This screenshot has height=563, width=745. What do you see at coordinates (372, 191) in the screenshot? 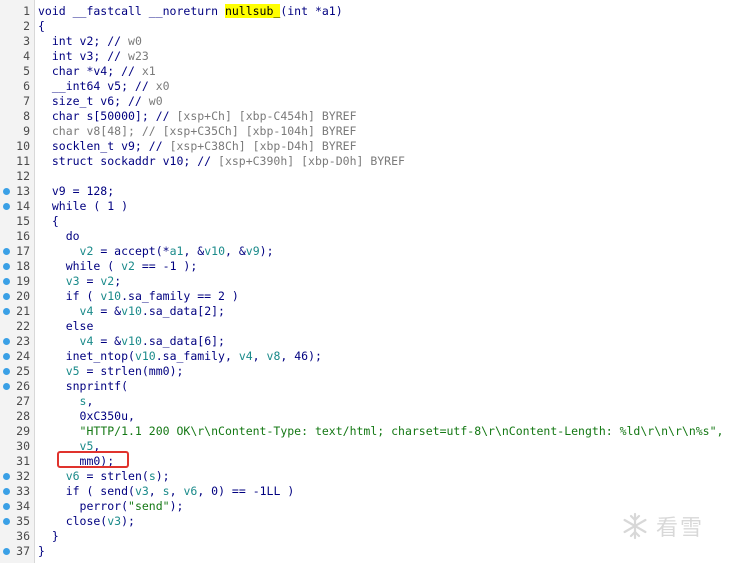
I see `code-line: 13 v9 = 128;` at bounding box center [372, 191].